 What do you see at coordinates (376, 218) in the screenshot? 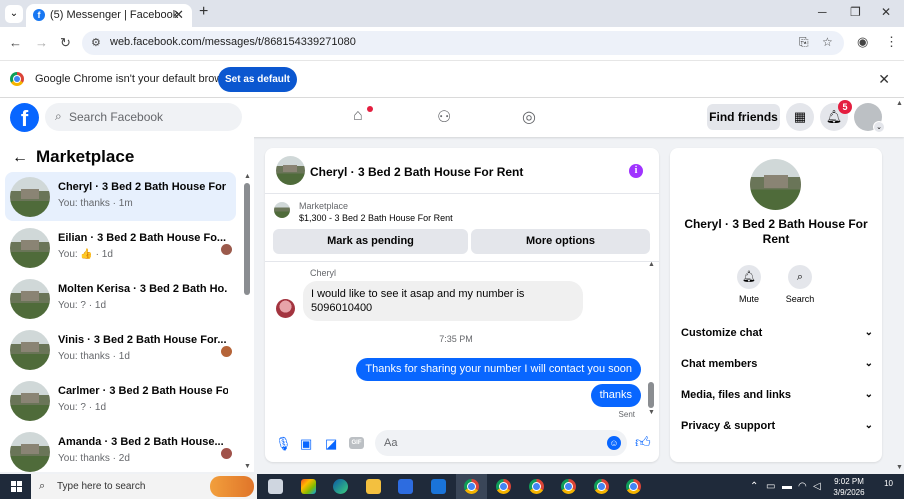
I see `listing-price: $1,300 - 3 Bed 2 Bath House For Rent` at bounding box center [376, 218].